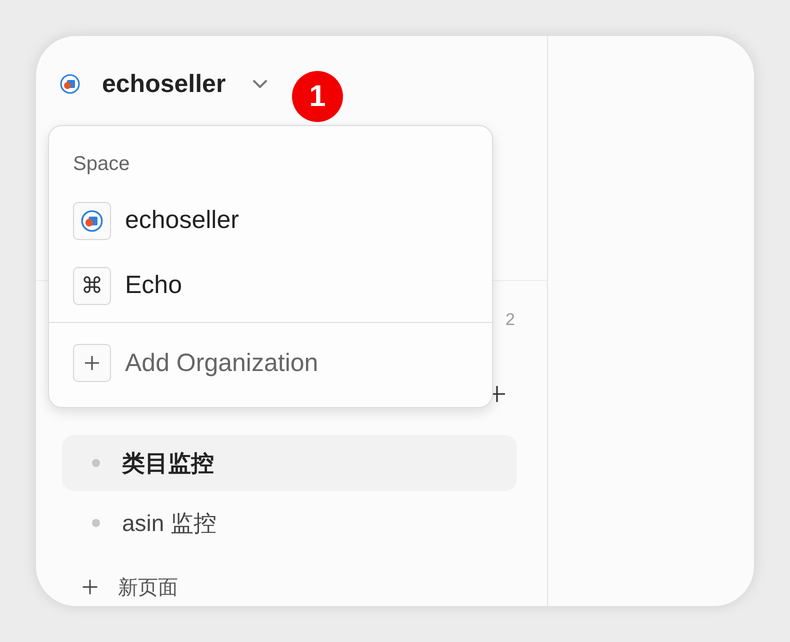 The height and width of the screenshot is (642, 790). What do you see at coordinates (221, 363) in the screenshot?
I see `add-organization-button: Add Organization` at bounding box center [221, 363].